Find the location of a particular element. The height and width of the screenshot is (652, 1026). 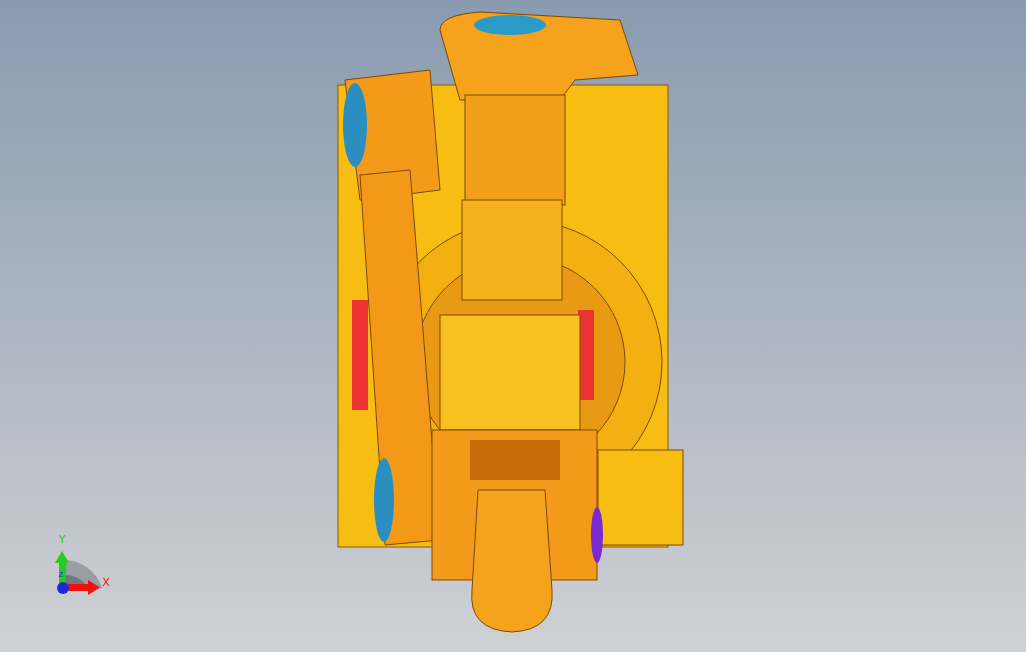

axis-label: X is located at coordinates (106, 582).